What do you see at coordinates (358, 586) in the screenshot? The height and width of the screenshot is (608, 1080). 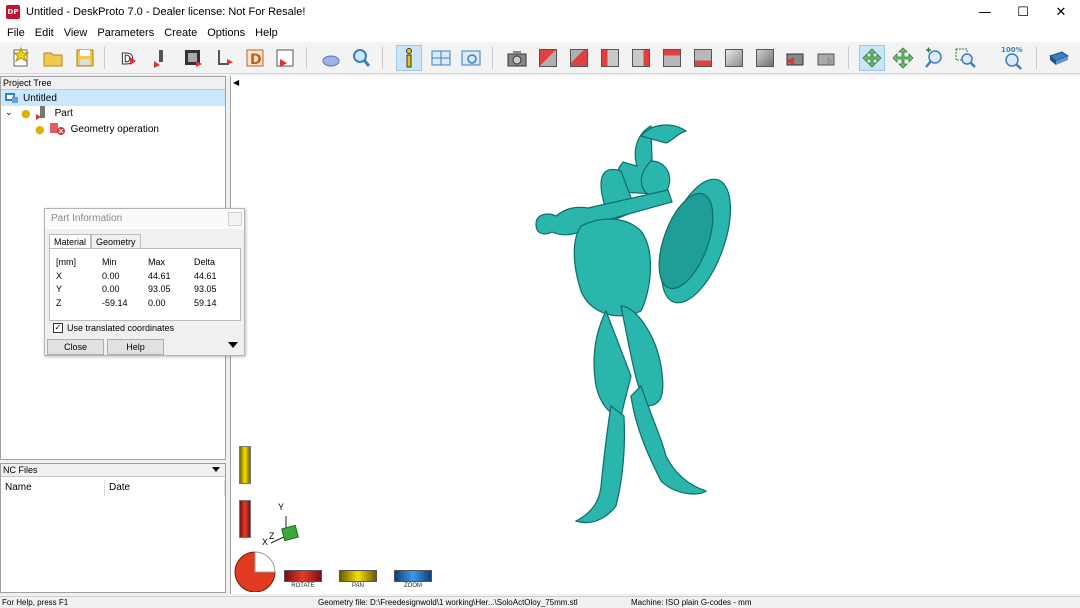 I see `pan-mode-label: PAN` at bounding box center [358, 586].